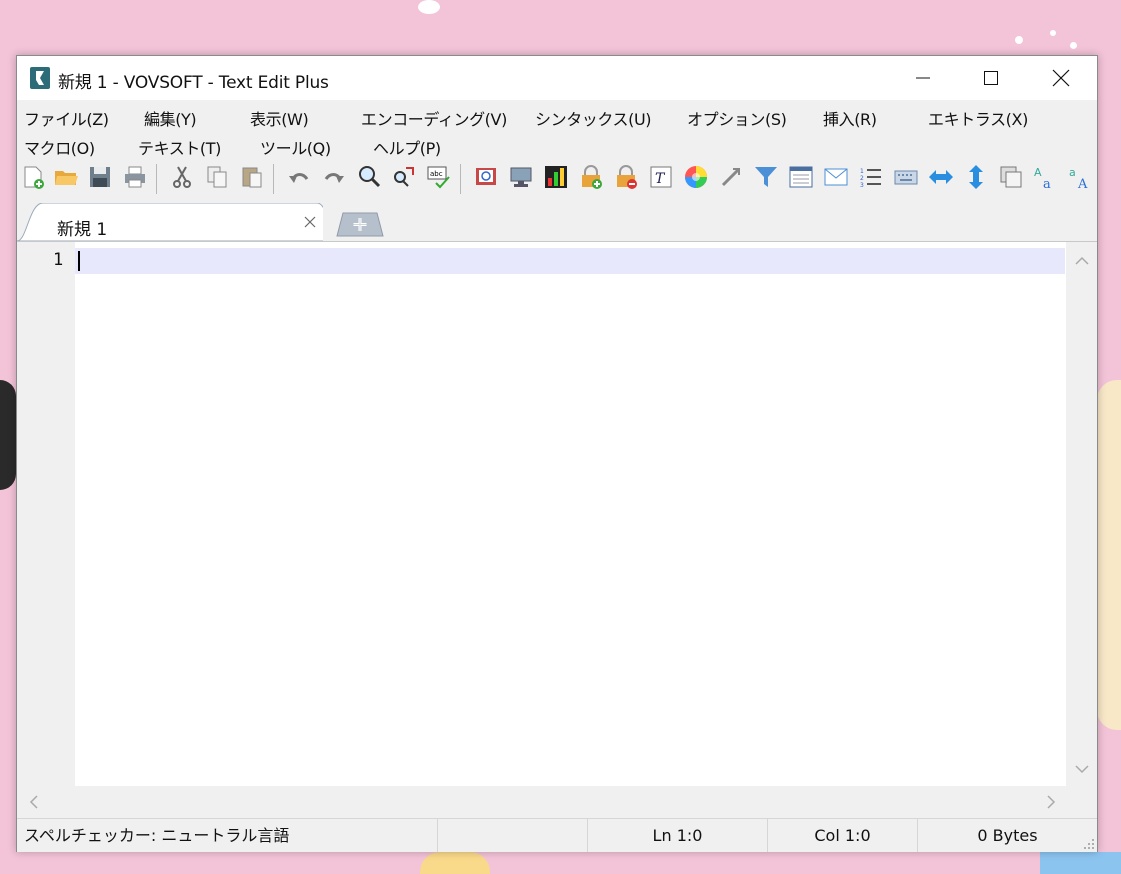  Describe the element at coordinates (407, 147) in the screenshot. I see `menu-help: ヘルプ(P)` at that location.